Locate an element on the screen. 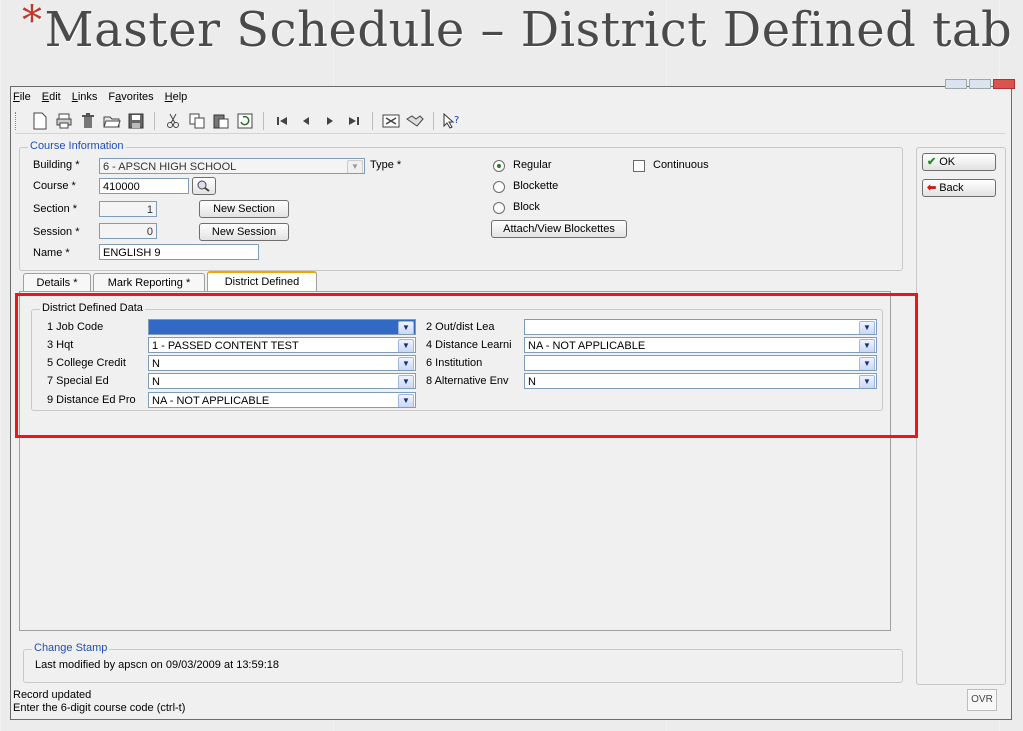  maximize-button is located at coordinates (980, 84).